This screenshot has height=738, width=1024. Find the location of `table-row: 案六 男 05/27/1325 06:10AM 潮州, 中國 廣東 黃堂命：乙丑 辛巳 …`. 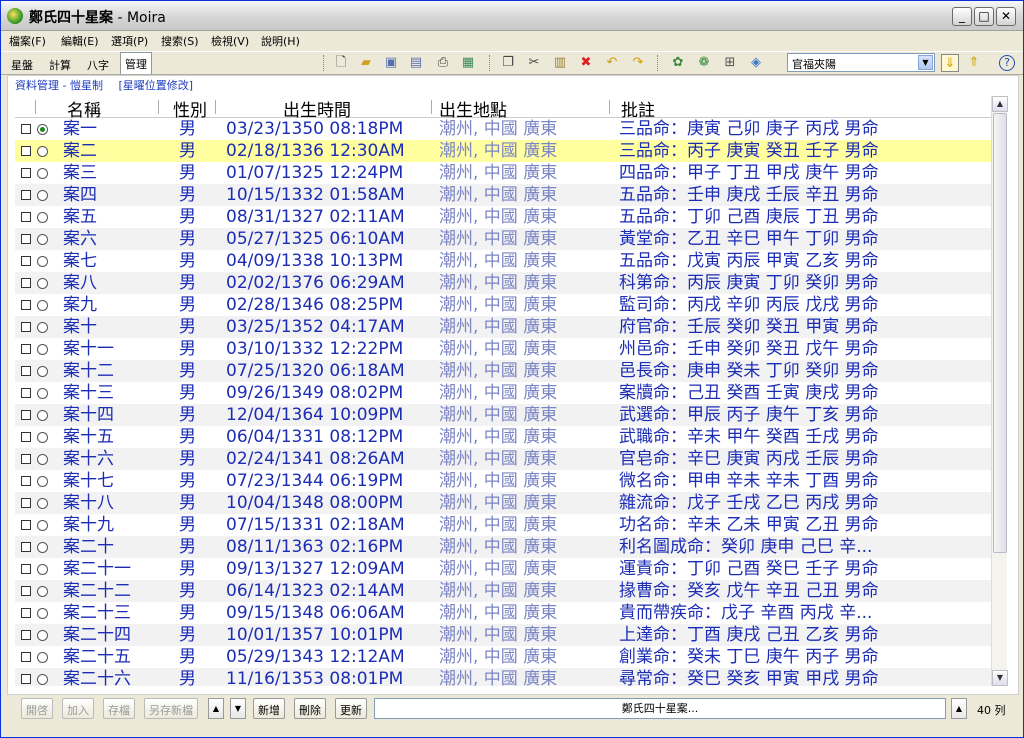

table-row: 案六 男 05/27/1325 06:10AM 潮州, 中國 廣東 黃堂命：乙丑 辛巳 … is located at coordinates (503, 239).